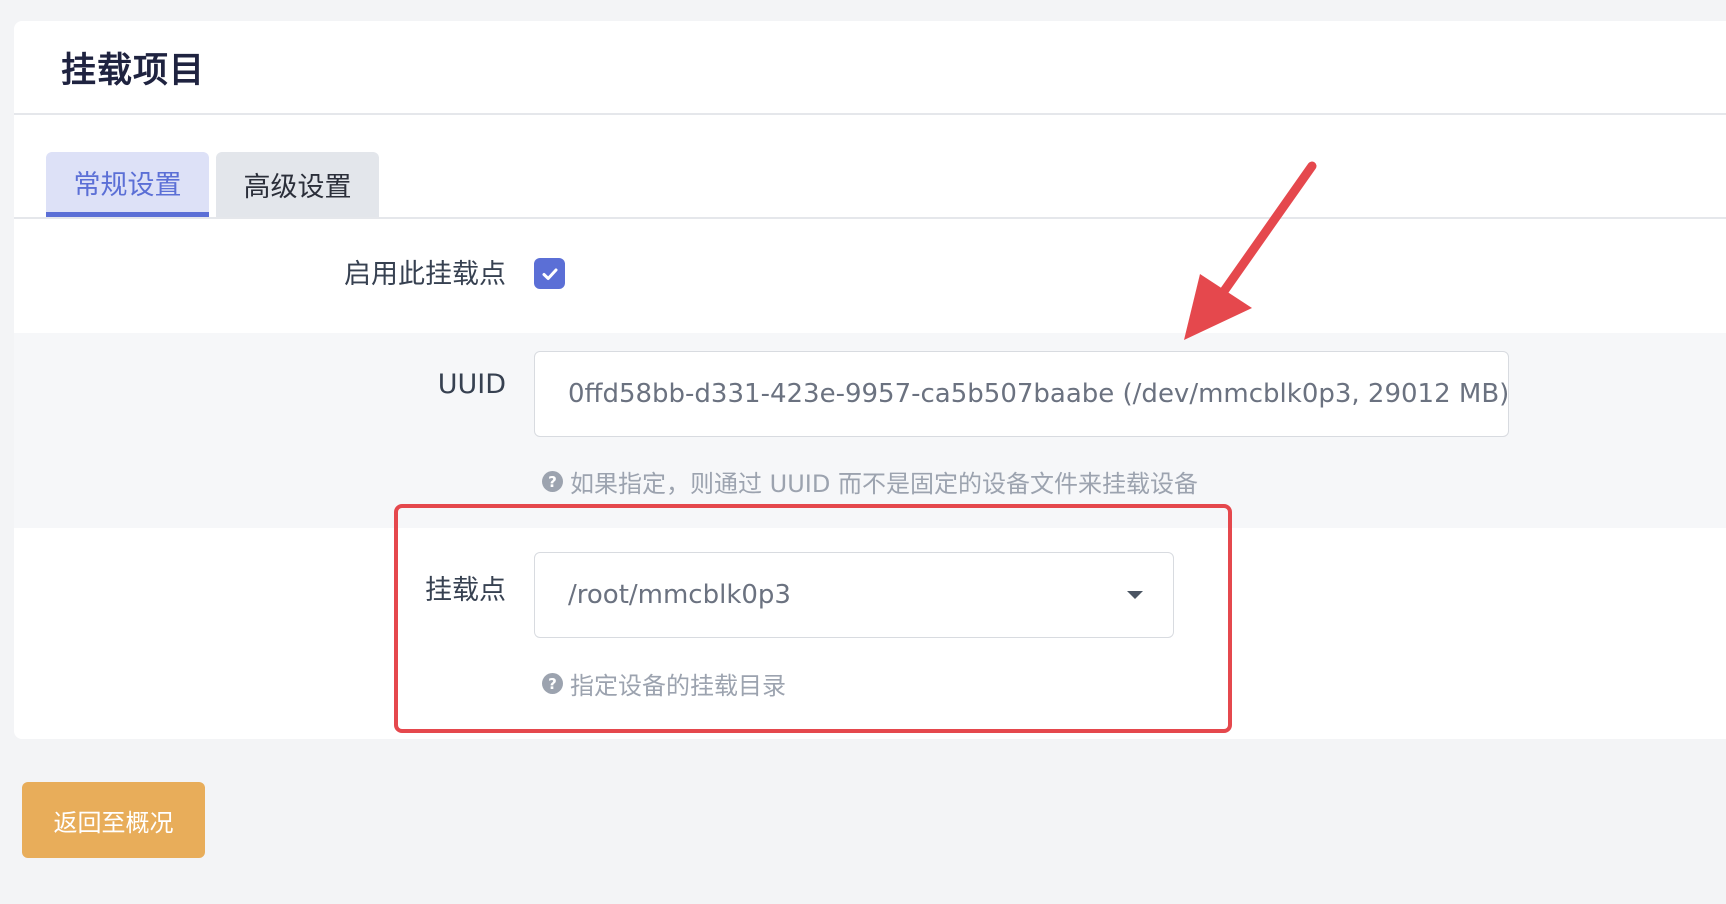 Image resolution: width=1726 pixels, height=904 pixels. What do you see at coordinates (133, 70) in the screenshot?
I see `page-title: 挂载项目` at bounding box center [133, 70].